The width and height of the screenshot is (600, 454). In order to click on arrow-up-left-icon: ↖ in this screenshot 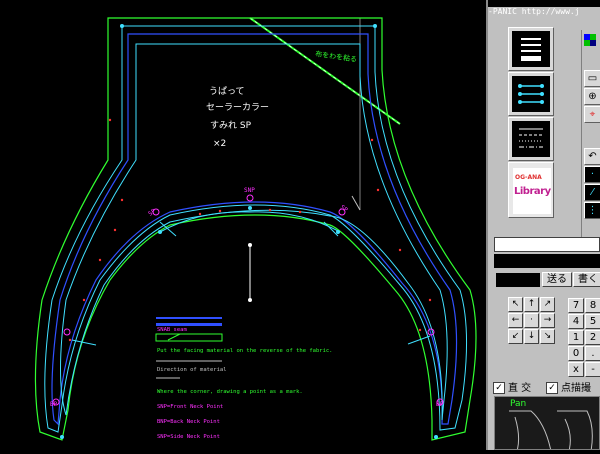, I will do `click(515, 304)`.